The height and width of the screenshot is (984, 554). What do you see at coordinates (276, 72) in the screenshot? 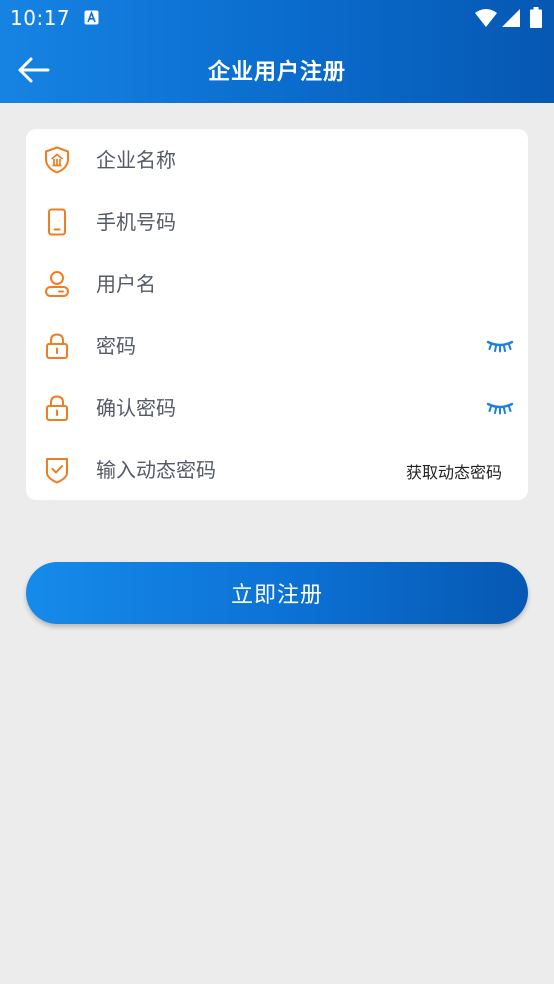
I see `page-title: 企业用户注册` at bounding box center [276, 72].